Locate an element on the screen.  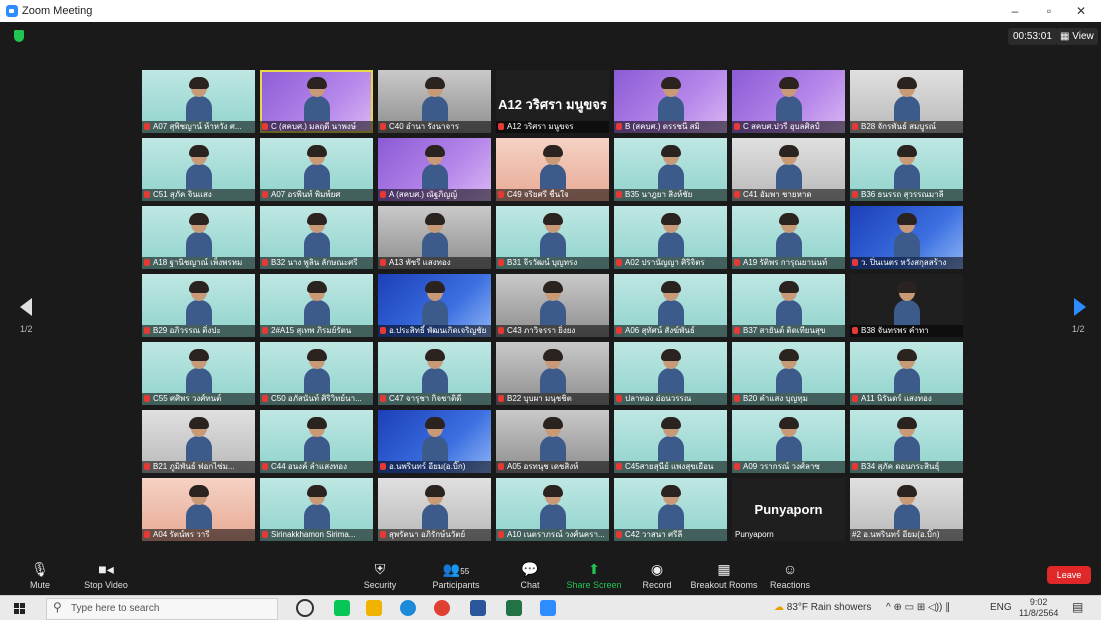
mute-button: 🎙 Mute is located at coordinates (40, 573).